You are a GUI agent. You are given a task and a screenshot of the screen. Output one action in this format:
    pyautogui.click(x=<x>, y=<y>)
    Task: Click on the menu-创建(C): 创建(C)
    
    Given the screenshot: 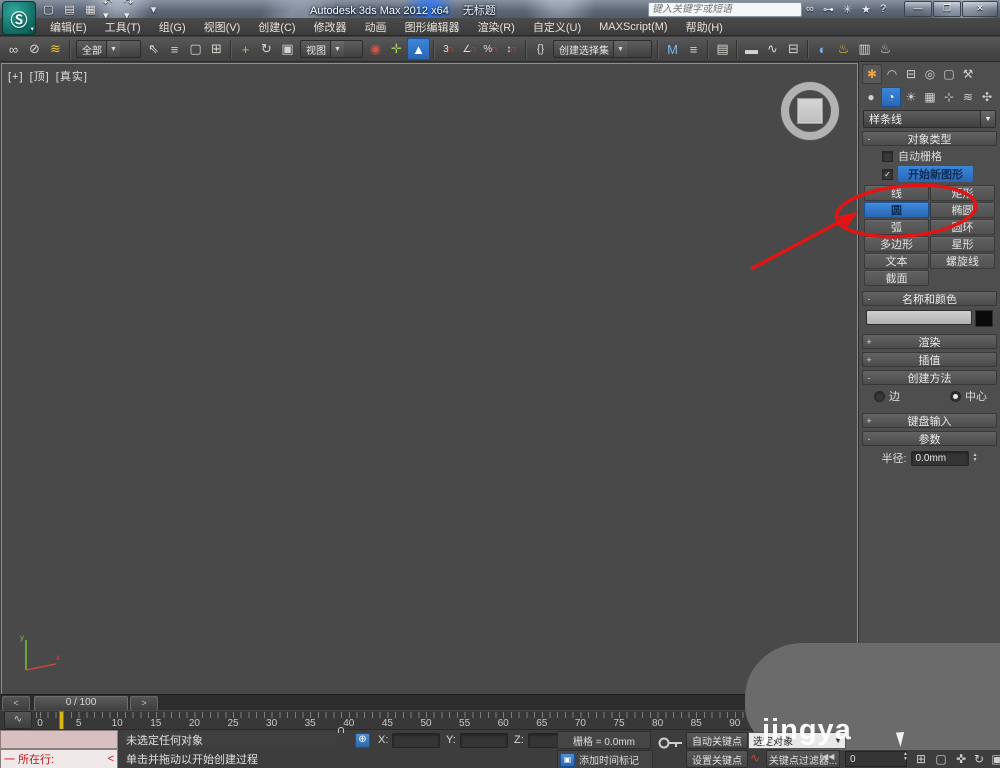 What is the action you would take?
    pyautogui.click(x=276, y=27)
    